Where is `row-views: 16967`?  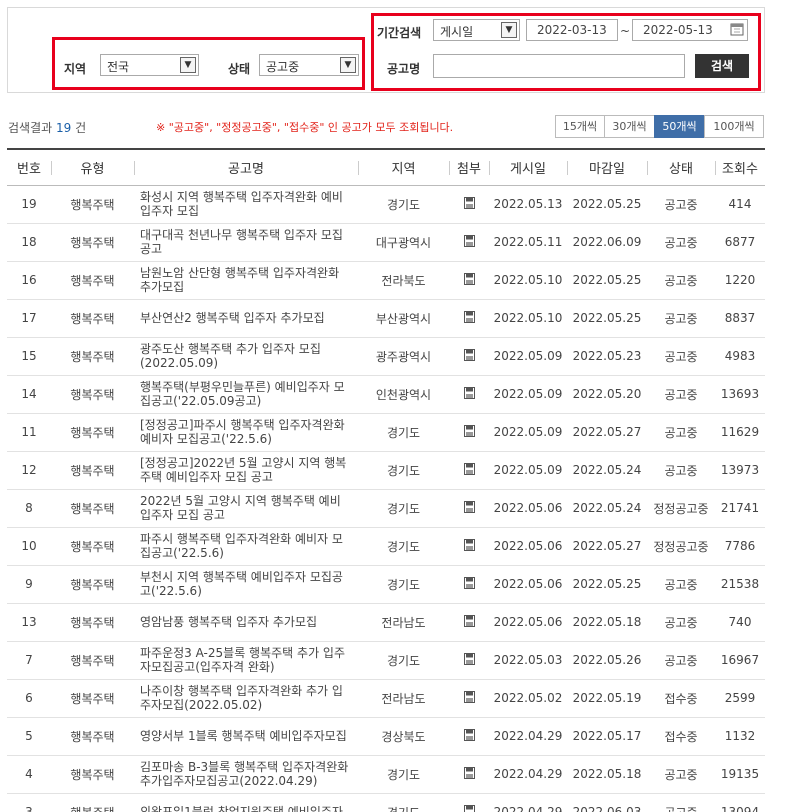 row-views: 16967 is located at coordinates (740, 660).